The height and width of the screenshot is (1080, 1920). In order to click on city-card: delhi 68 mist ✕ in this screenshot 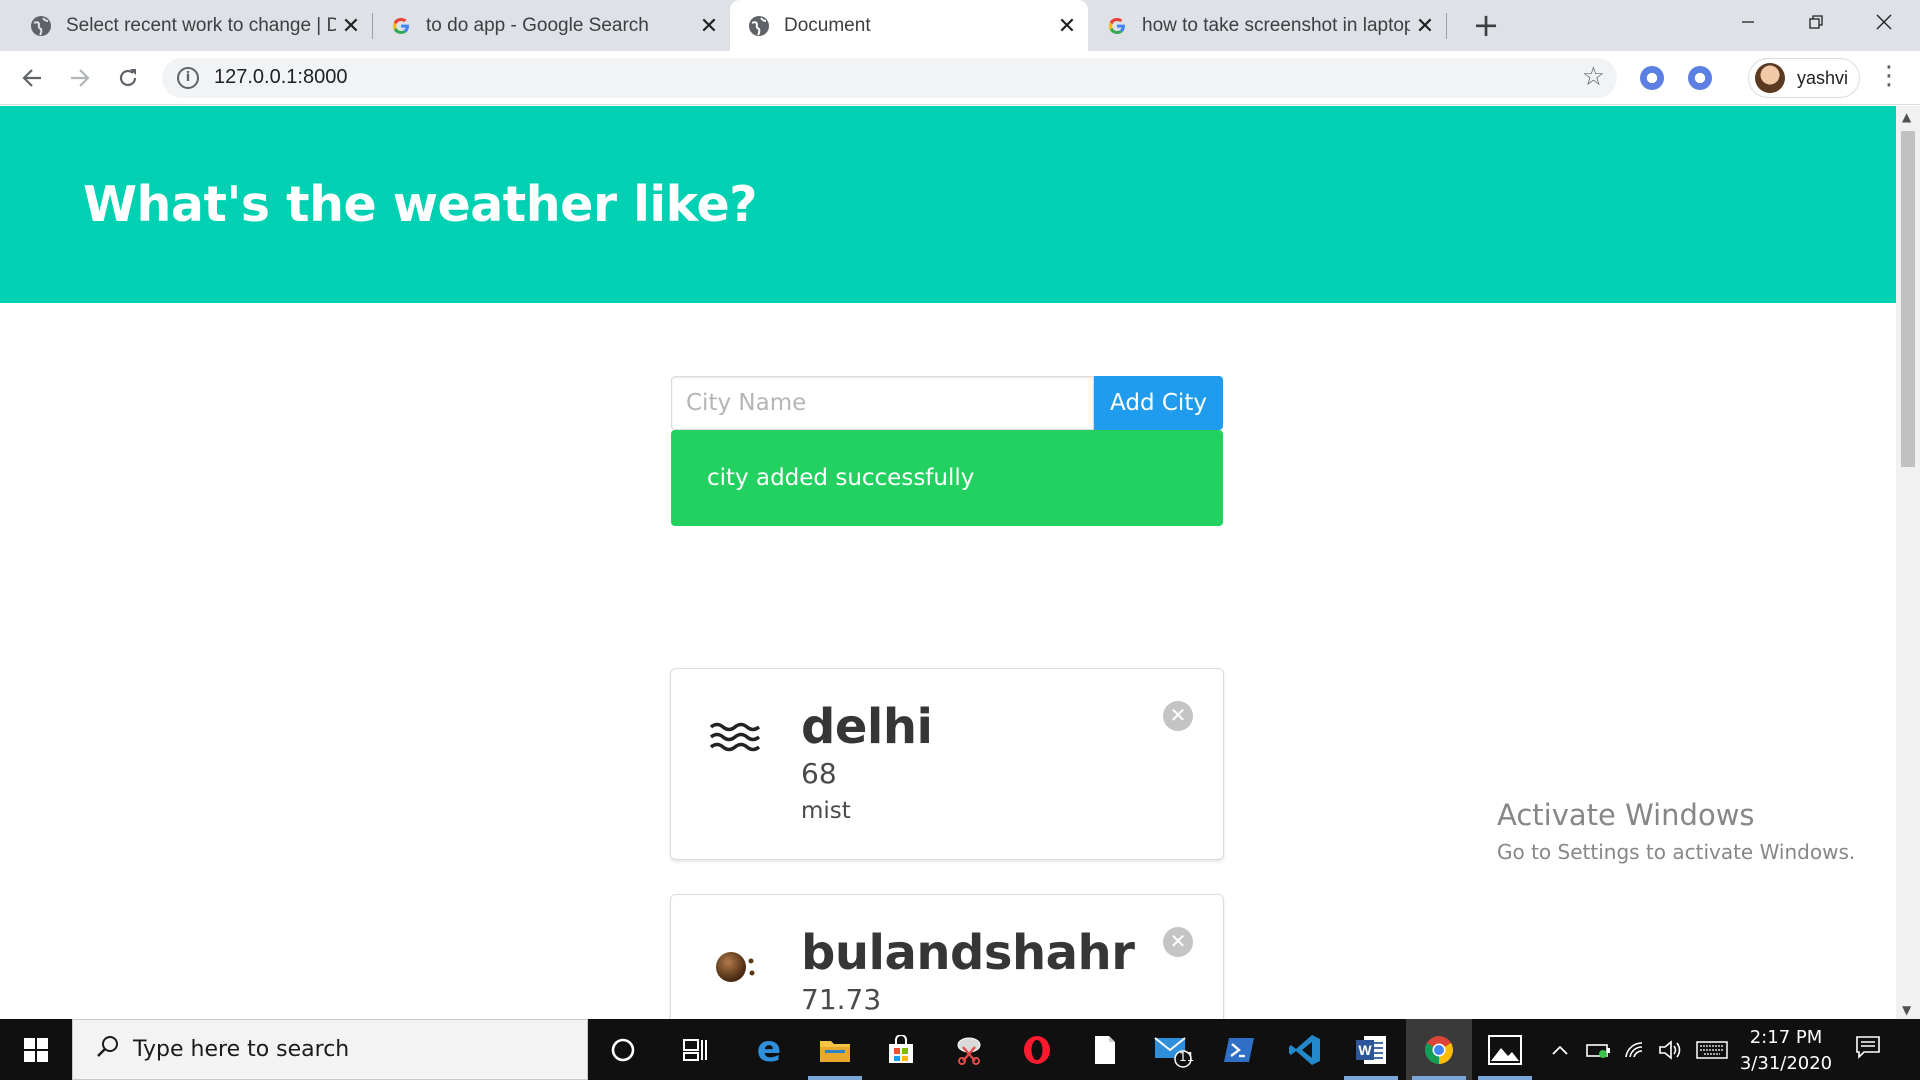, I will do `click(947, 764)`.